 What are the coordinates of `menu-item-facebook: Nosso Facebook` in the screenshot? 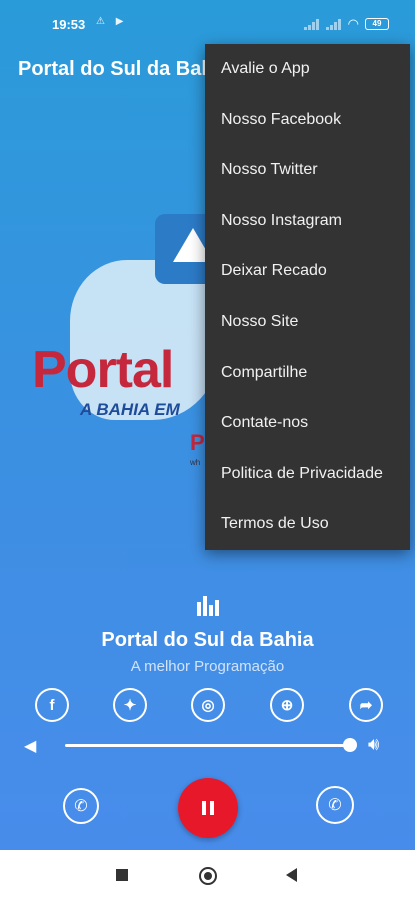 It's located at (307, 120).